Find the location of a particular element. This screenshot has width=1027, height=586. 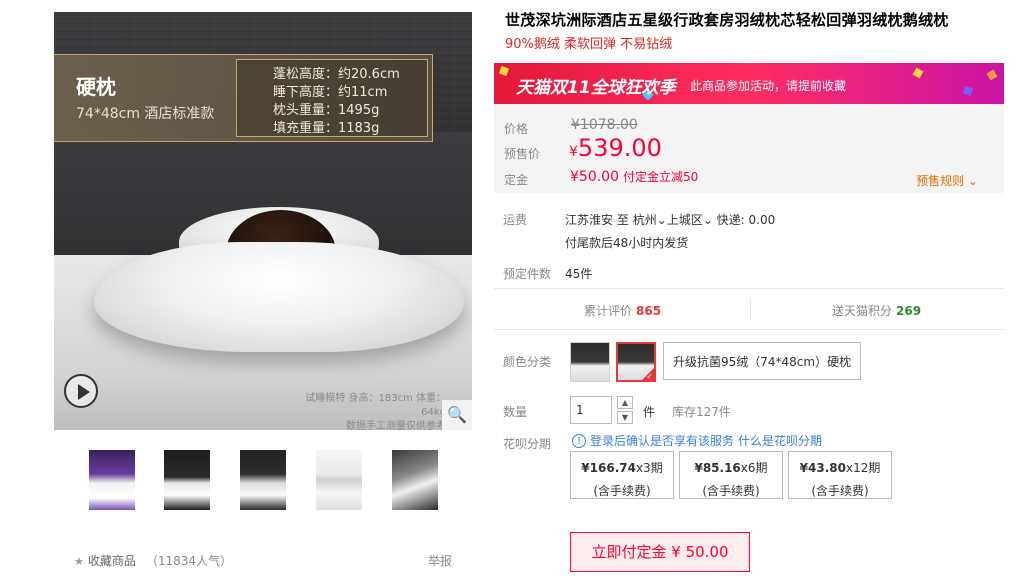

favorite-label: 收藏商品 is located at coordinates (111, 561).